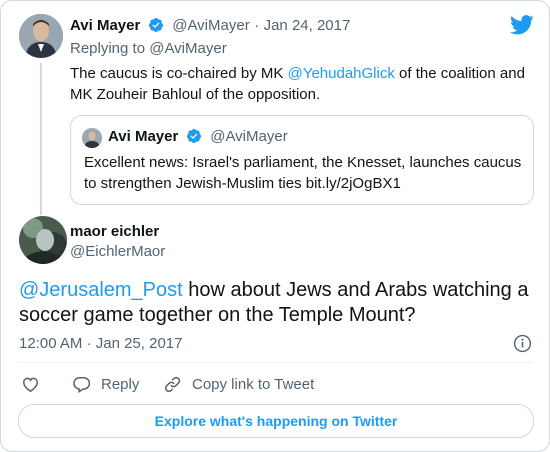 This screenshot has height=452, width=550. What do you see at coordinates (143, 136) in the screenshot?
I see `quoted-author-name: Avi Mayer` at bounding box center [143, 136].